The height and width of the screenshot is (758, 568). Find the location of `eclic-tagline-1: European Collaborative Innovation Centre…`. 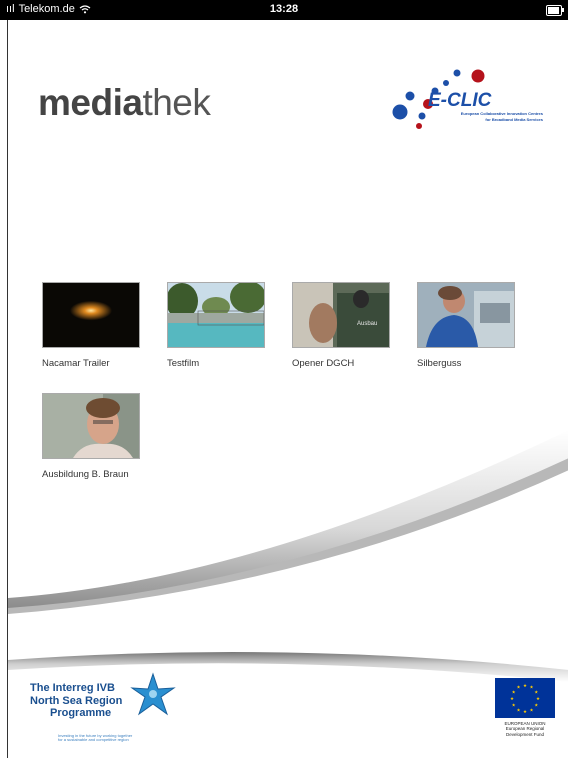

eclic-tagline-1: European Collaborative Innovation Centre… is located at coordinates (502, 113).